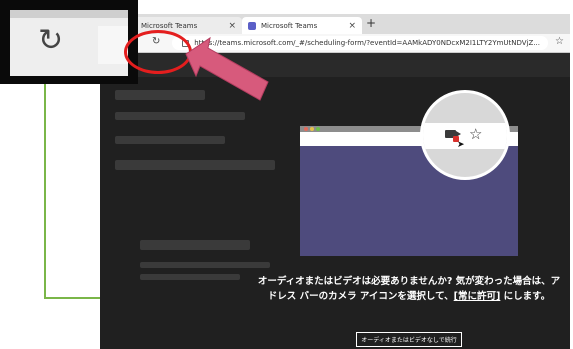 This screenshot has width=573, height=349. I want to click on pointer-arrow, so click(227, 68).